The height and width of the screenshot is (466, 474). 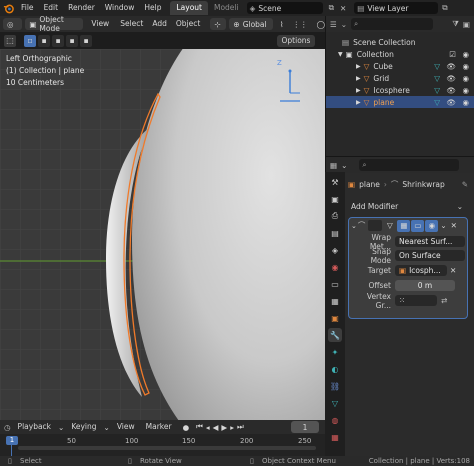 What do you see at coordinates (340, 54) in the screenshot?
I see `collection-expand-icon: ▼` at bounding box center [340, 54].